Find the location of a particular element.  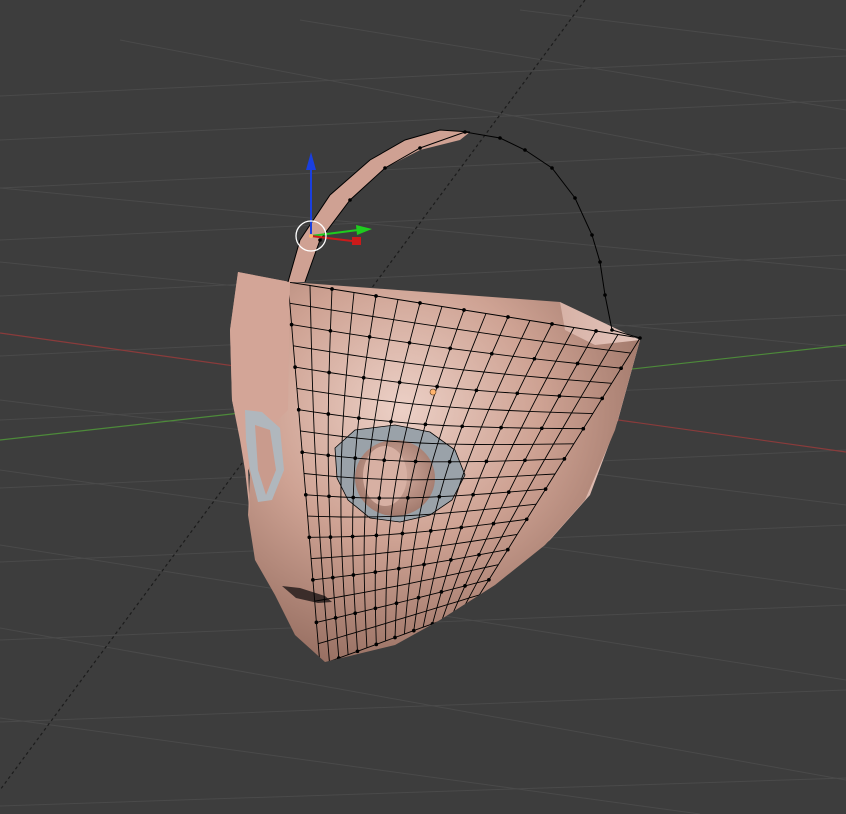

gizmo-x-handle-icon is located at coordinates (356, 241).